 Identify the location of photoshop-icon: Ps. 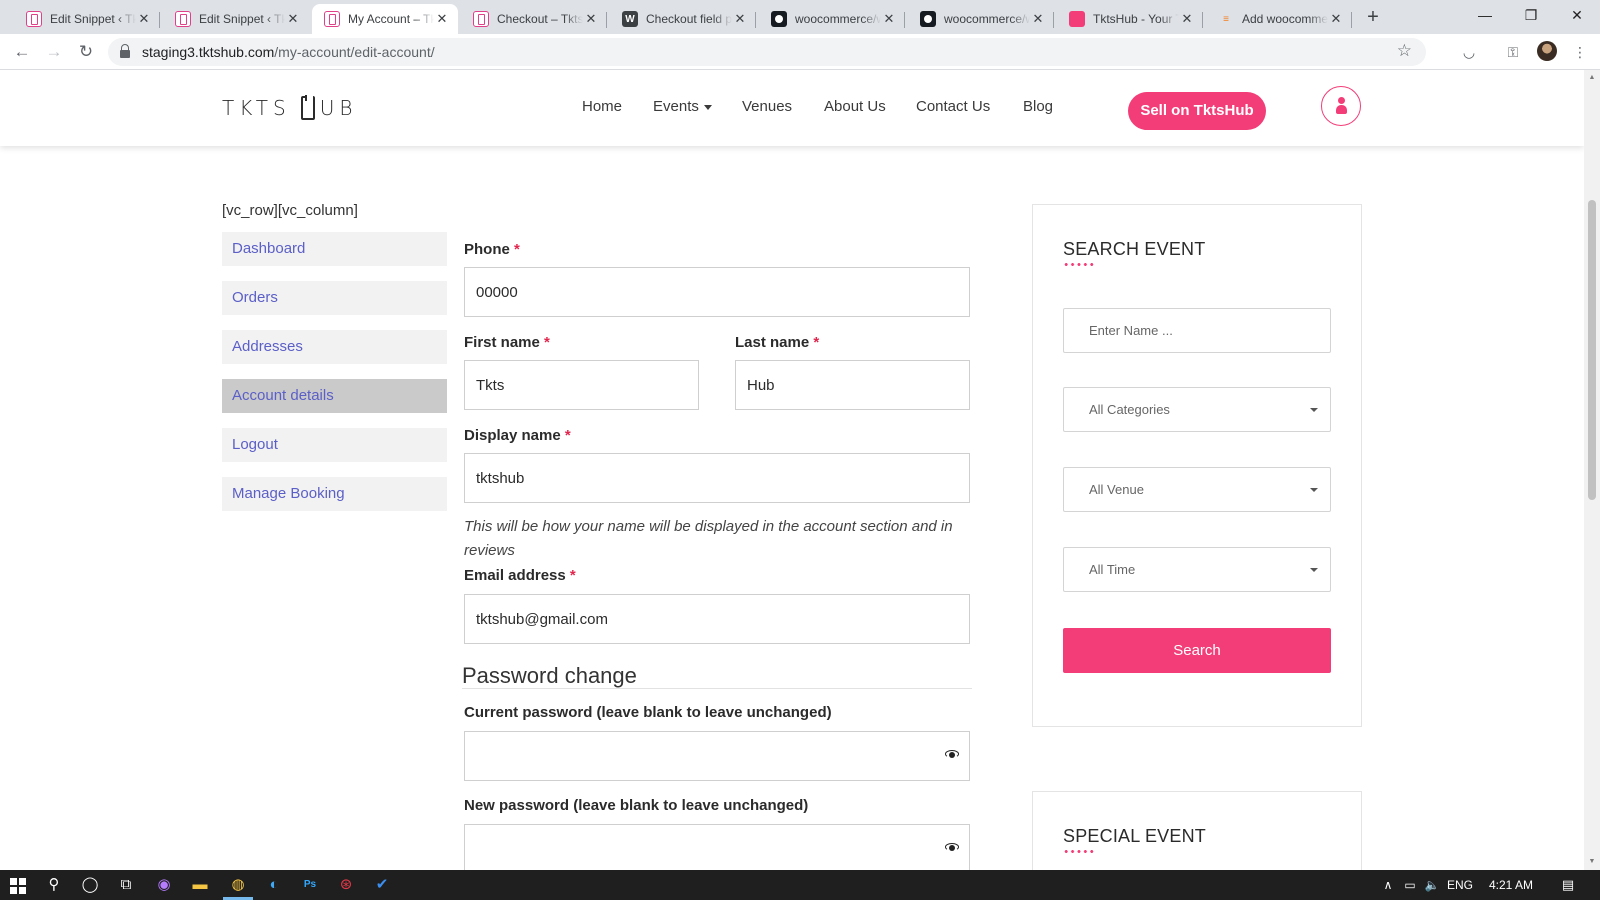
(310, 885).